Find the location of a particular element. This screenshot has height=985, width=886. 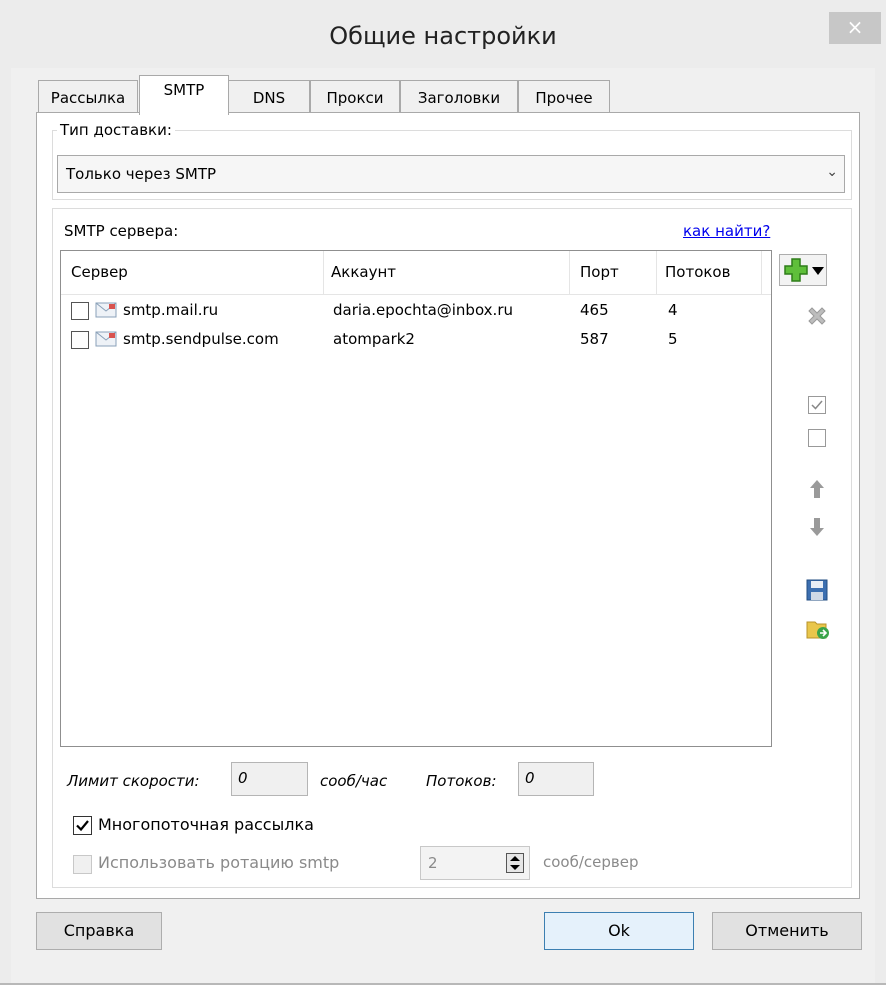

tab-mailing: Рассылка is located at coordinates (88, 96).